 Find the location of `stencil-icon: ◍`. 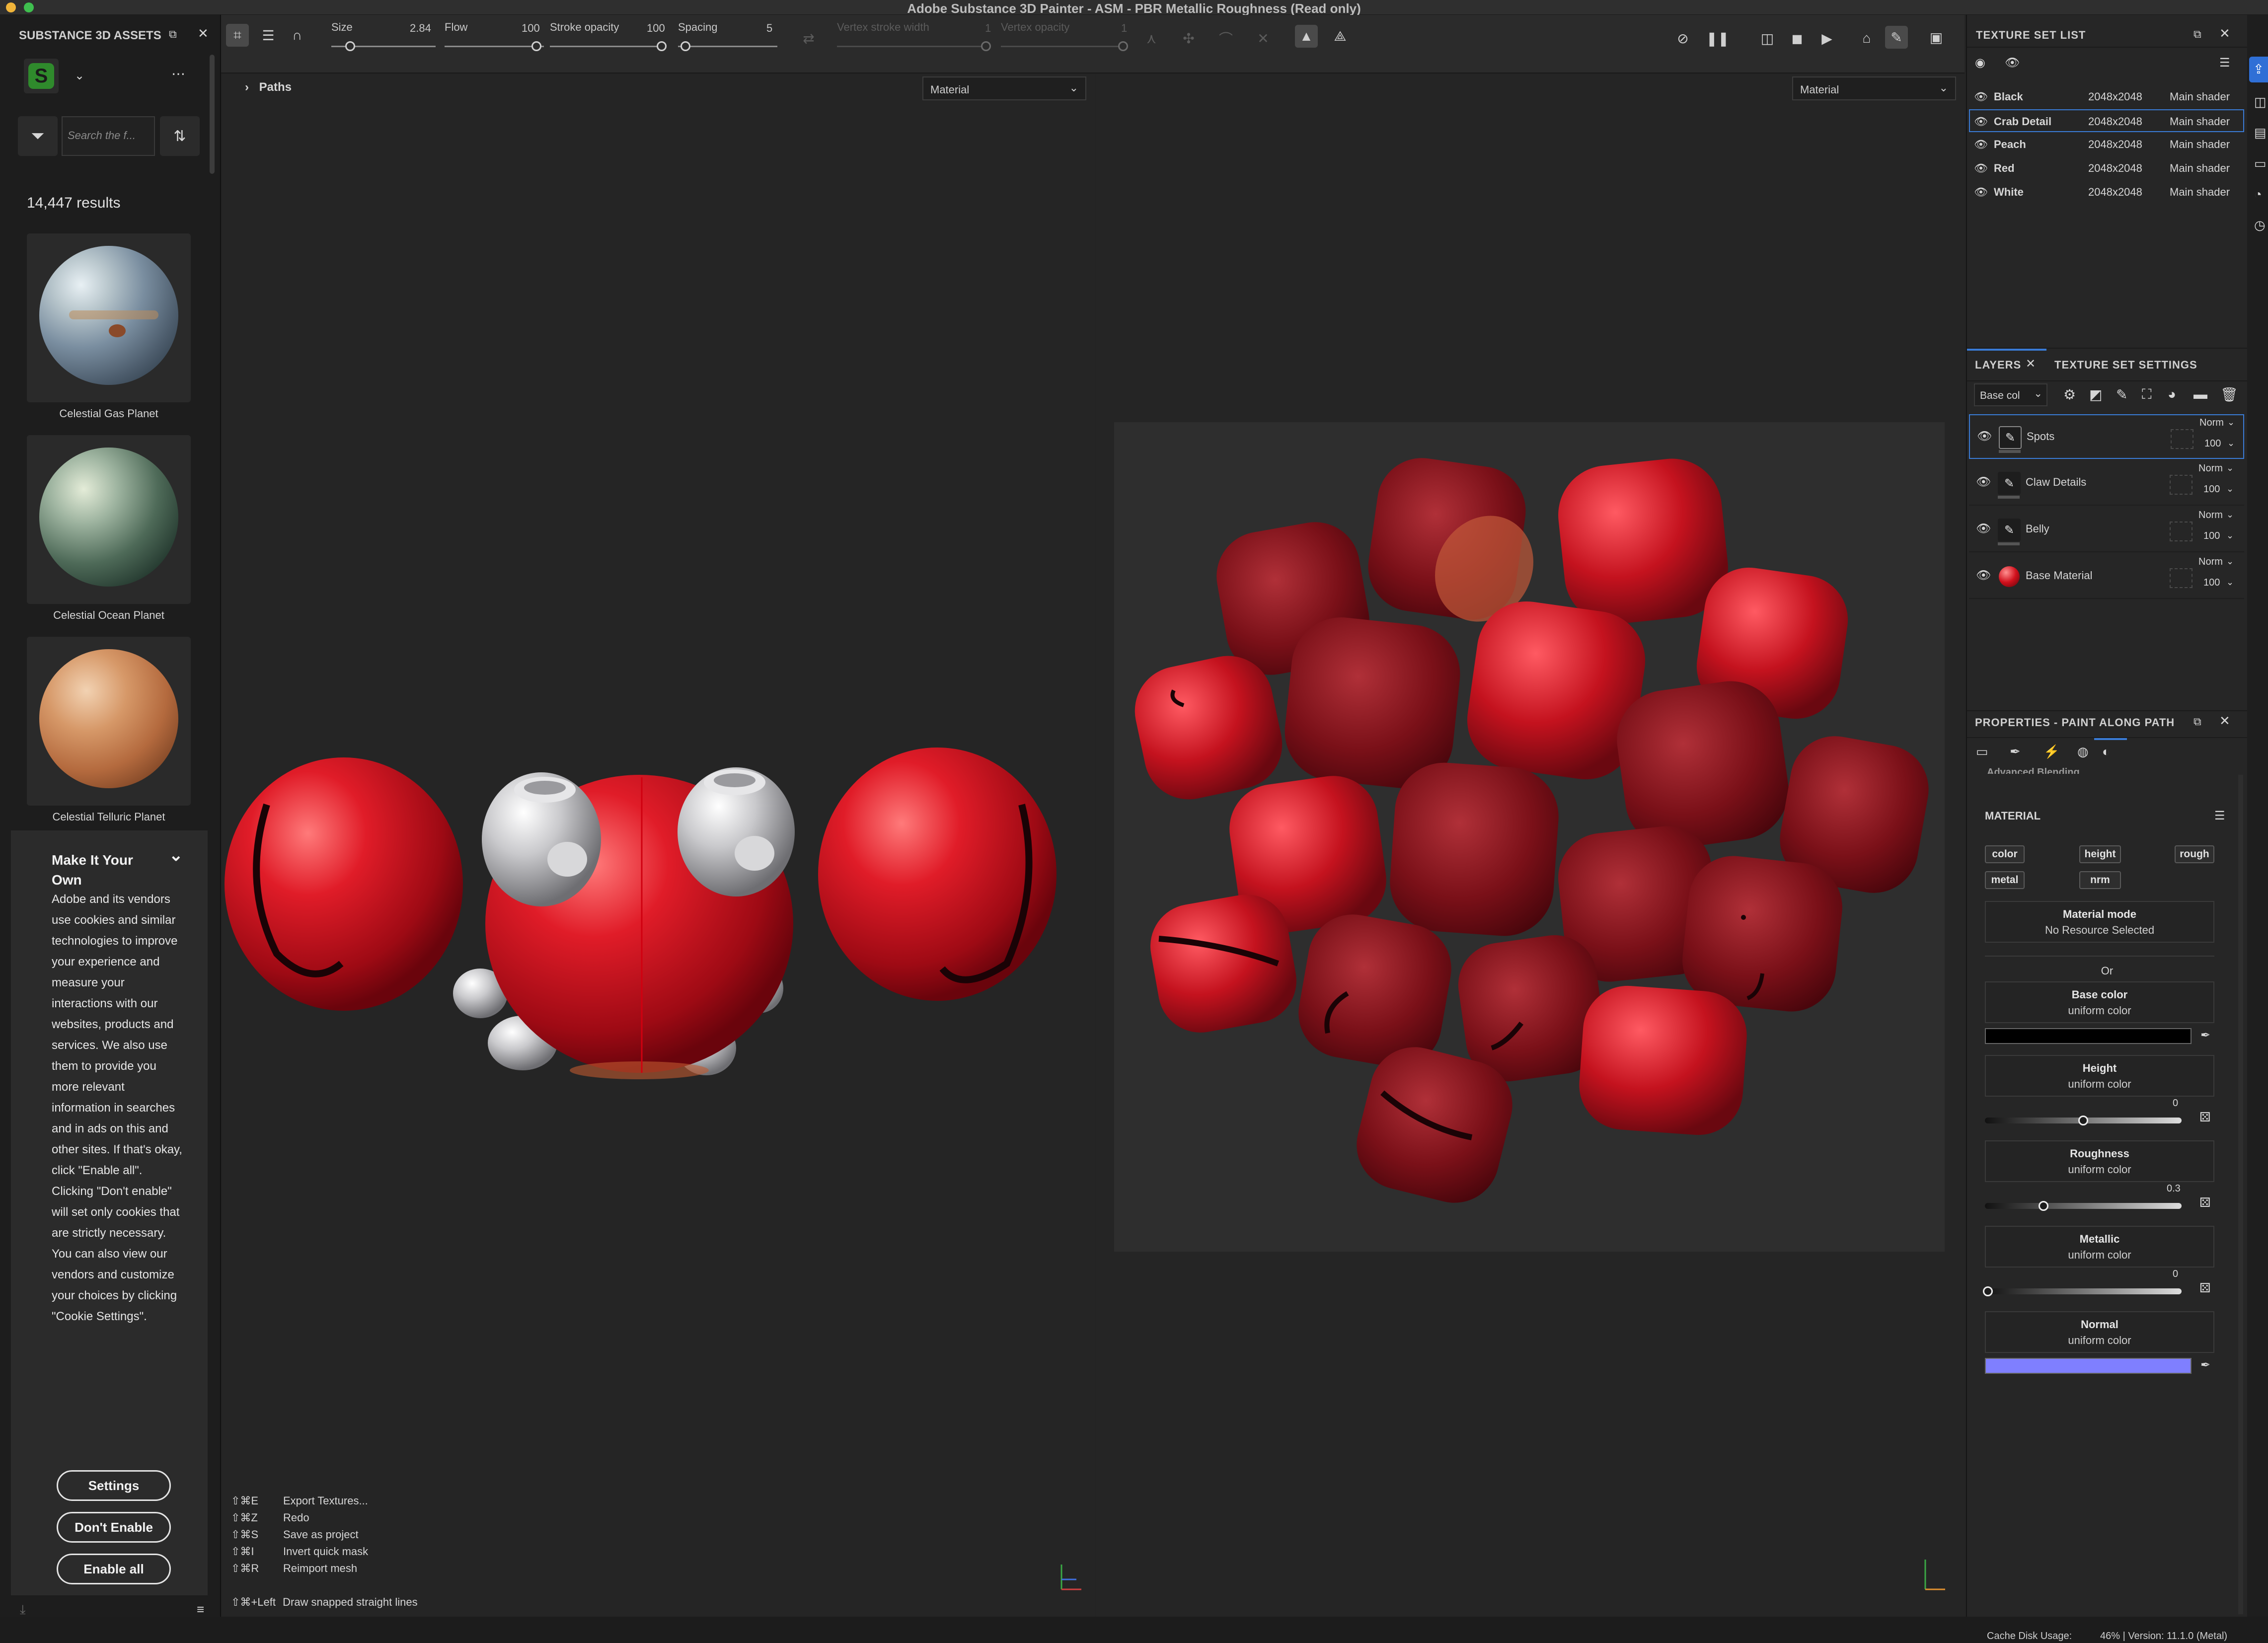

stencil-icon: ◍ is located at coordinates (2083, 752).